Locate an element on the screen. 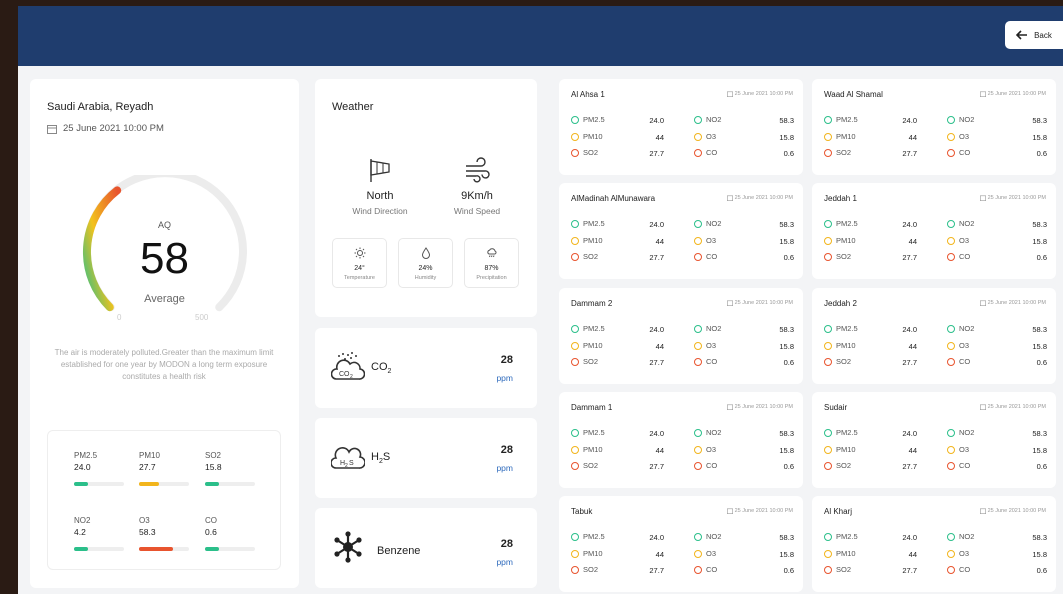 The image size is (1063, 594). pollutant-value: 24.0 is located at coordinates (82, 467).